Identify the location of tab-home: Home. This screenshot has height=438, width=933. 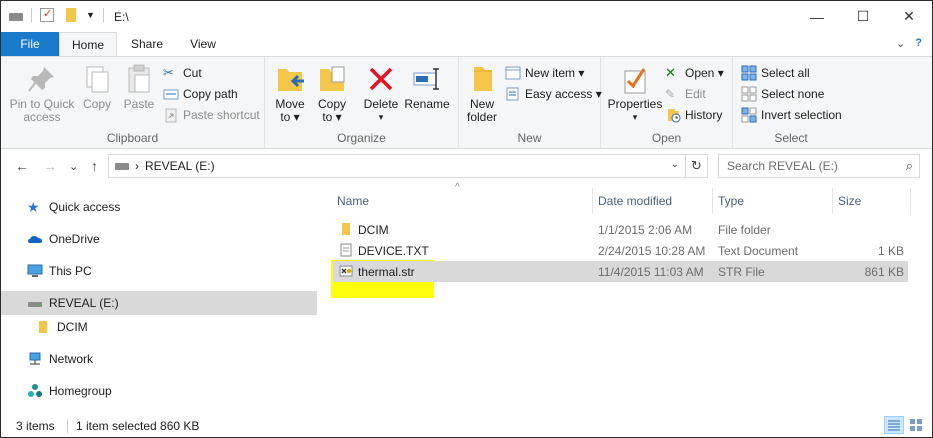
(88, 44).